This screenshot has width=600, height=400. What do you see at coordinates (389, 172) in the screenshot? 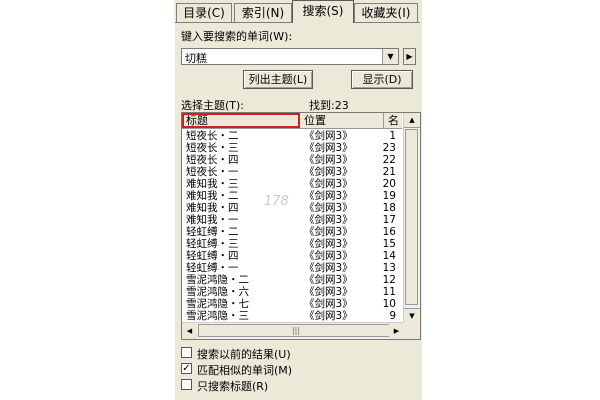
I see `row-rank: 21` at bounding box center [389, 172].